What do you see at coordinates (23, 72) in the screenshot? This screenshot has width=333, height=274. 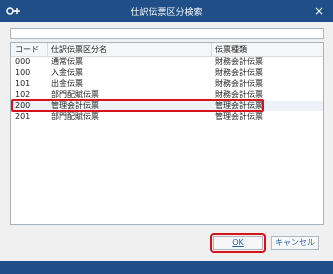 I see `row-code: 100` at bounding box center [23, 72].